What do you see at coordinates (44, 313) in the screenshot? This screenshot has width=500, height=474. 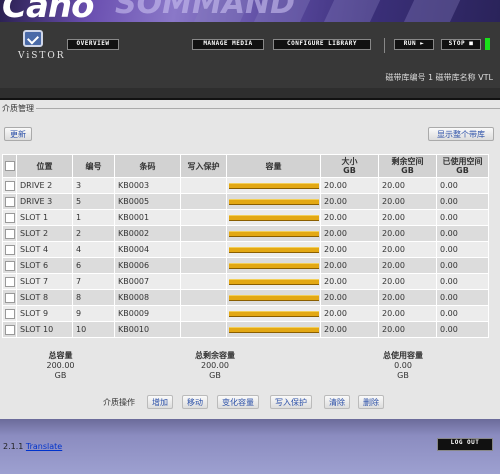 I see `cell-position: SLOT 9` at bounding box center [44, 313].